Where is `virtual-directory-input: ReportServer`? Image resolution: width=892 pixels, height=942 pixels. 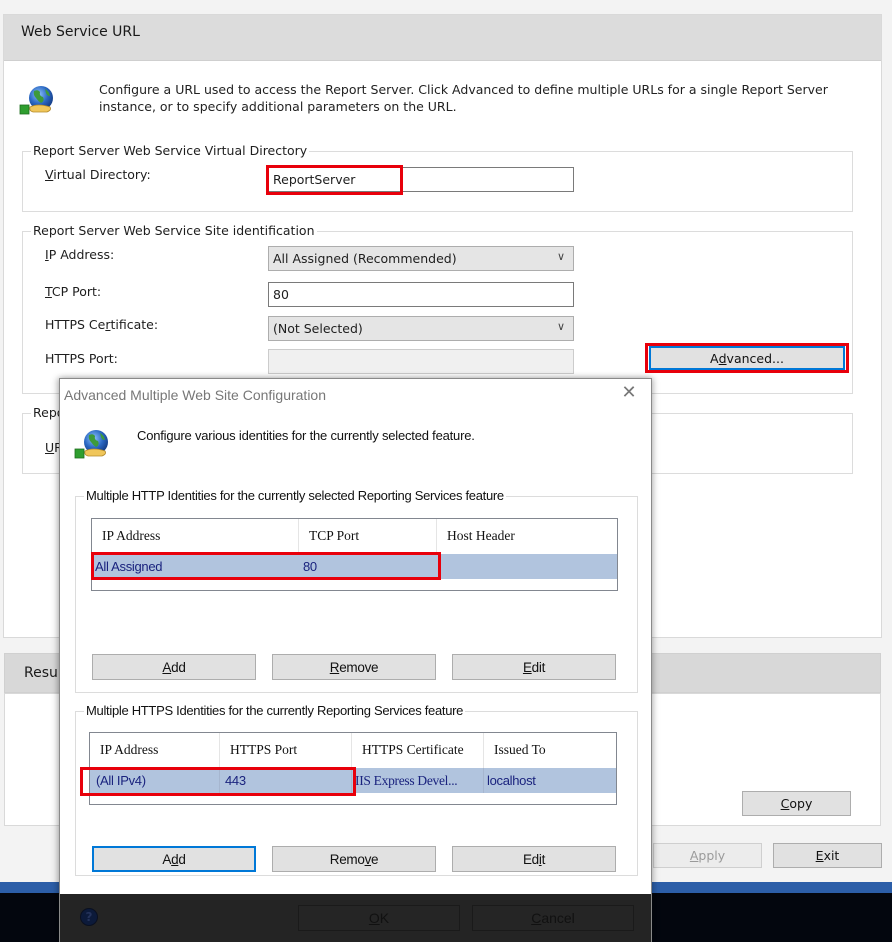 virtual-directory-input: ReportServer is located at coordinates (421, 179).